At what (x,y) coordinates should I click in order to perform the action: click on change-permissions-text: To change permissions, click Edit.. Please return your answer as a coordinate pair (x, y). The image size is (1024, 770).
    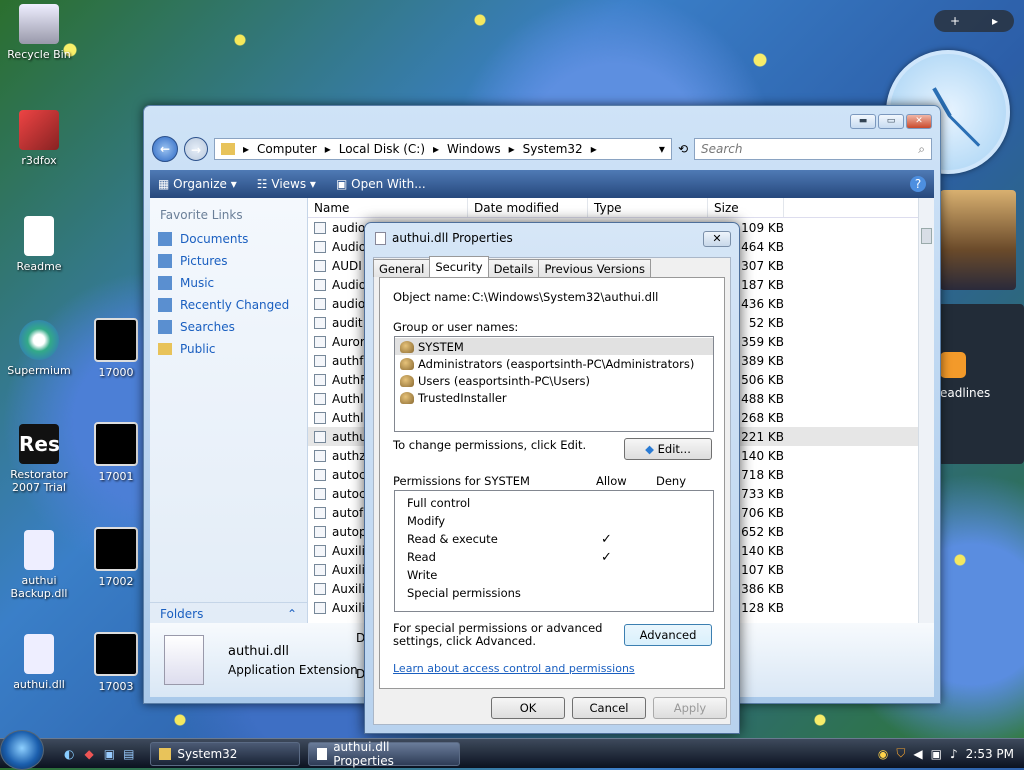
    Looking at the image, I should click on (490, 445).